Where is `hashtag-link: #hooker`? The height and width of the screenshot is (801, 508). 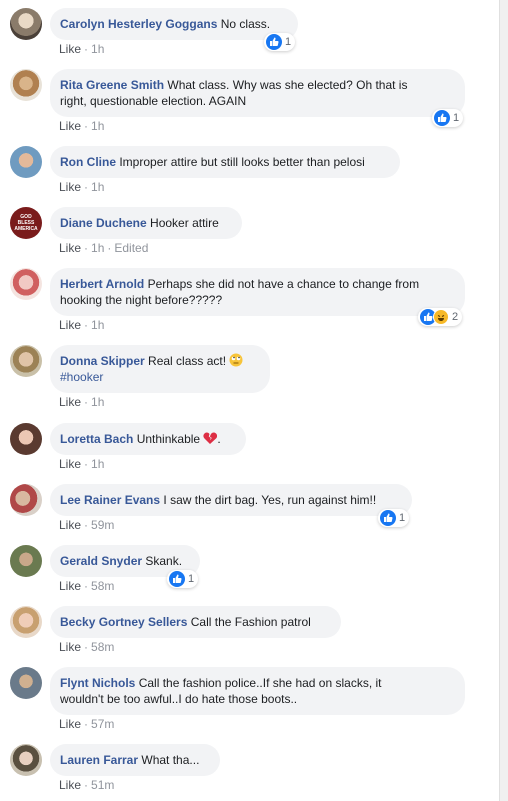
hashtag-link: #hooker is located at coordinates (81, 377).